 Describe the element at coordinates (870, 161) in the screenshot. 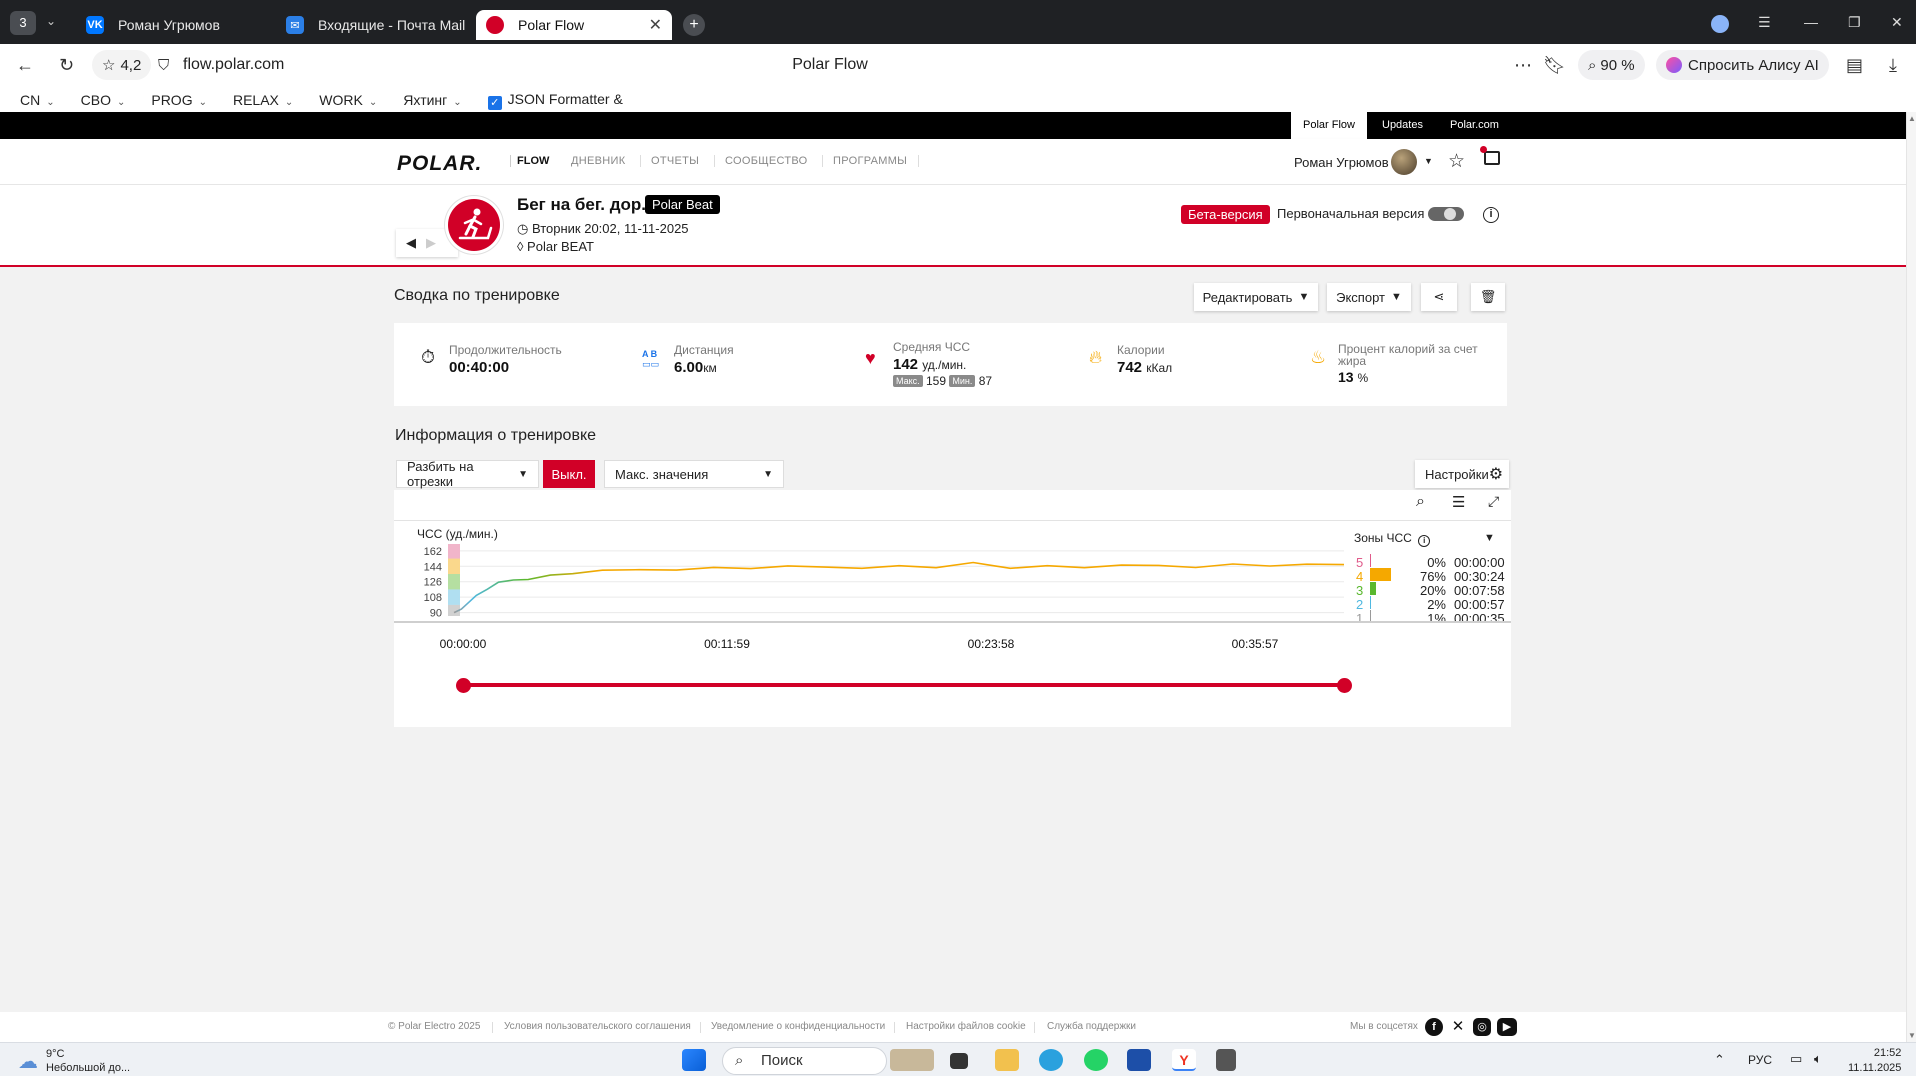

I see `nav-programs: ПРОГРАММЫ` at that location.